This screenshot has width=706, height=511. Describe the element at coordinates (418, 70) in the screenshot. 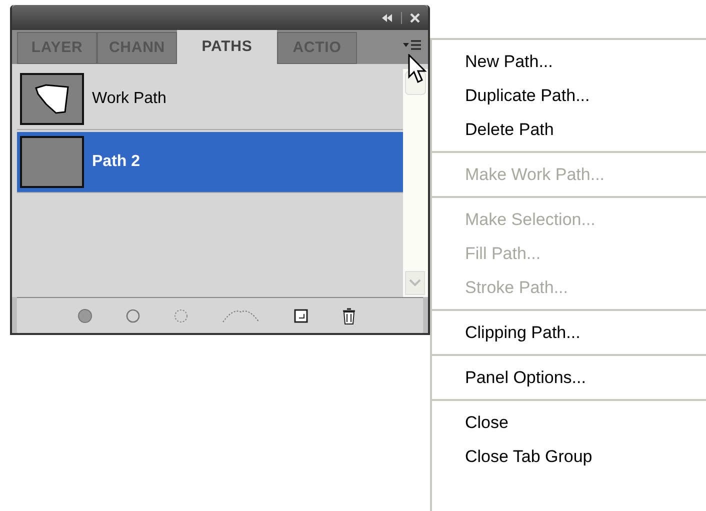

I see `cursor-icon` at that location.